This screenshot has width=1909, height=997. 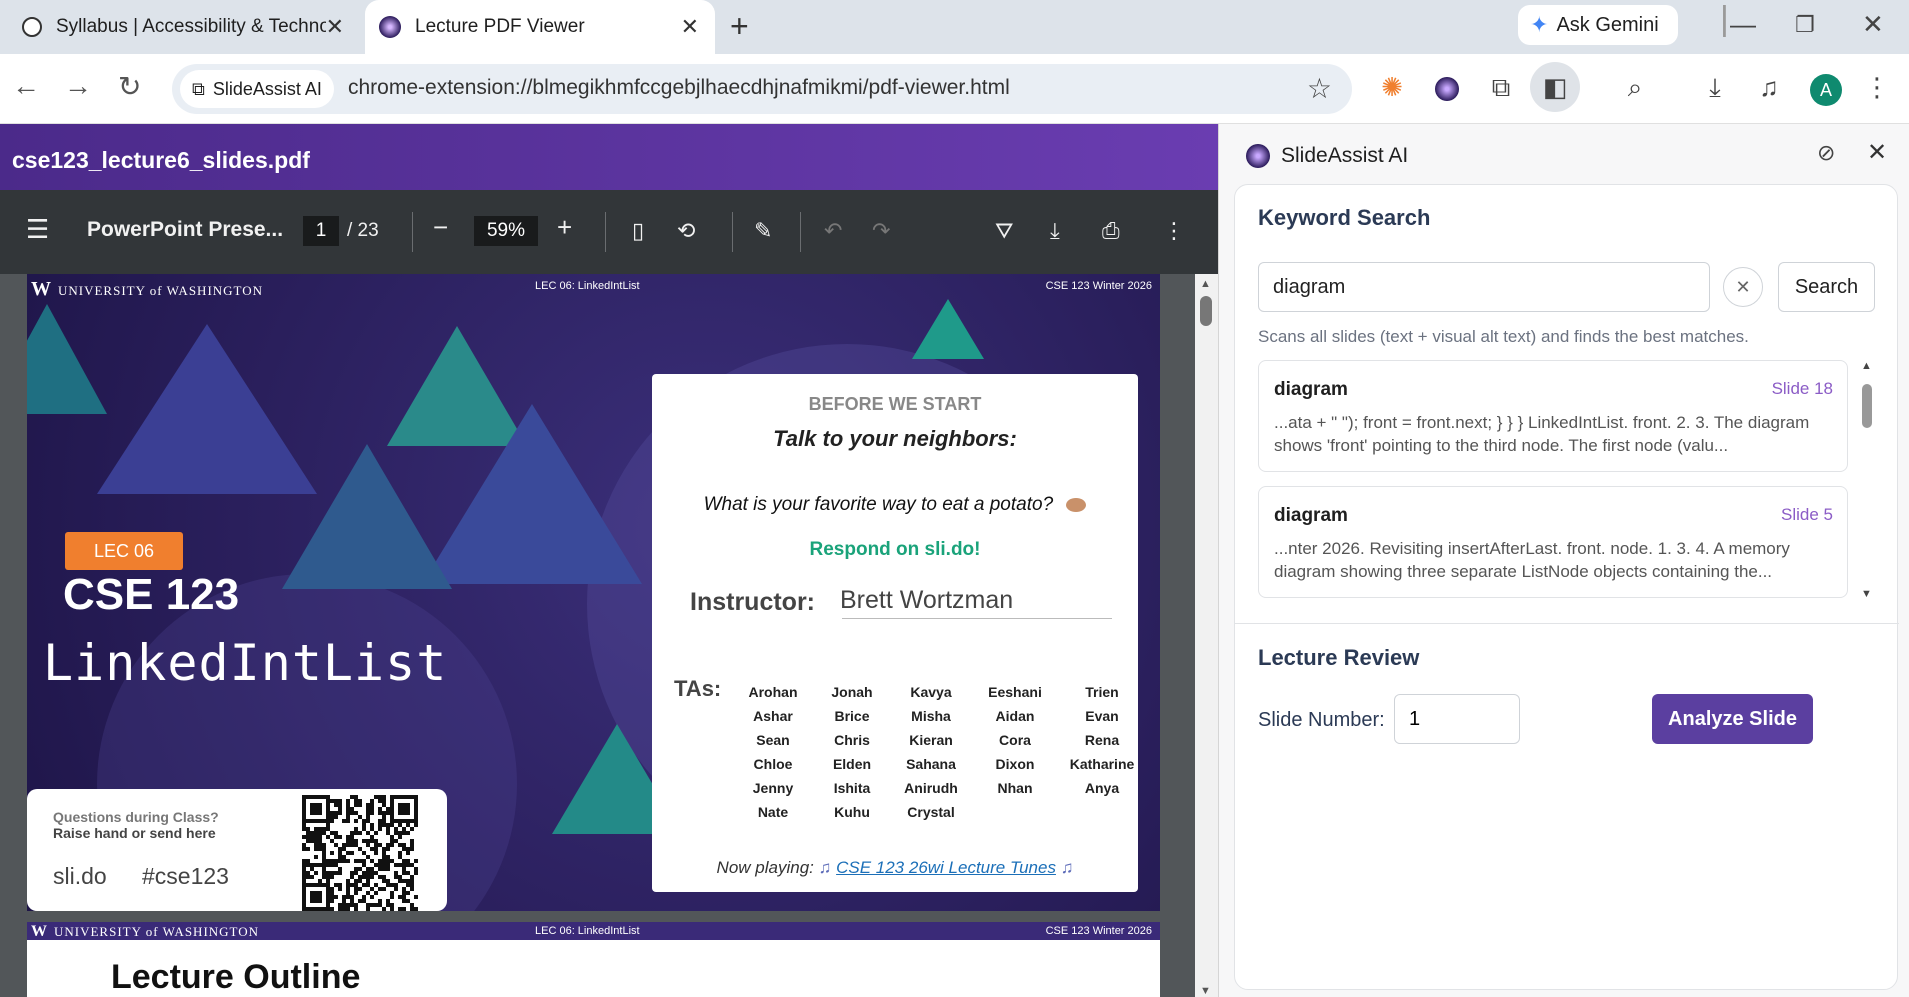 I want to click on hamburger-menu-icon: ☰, so click(x=37, y=229).